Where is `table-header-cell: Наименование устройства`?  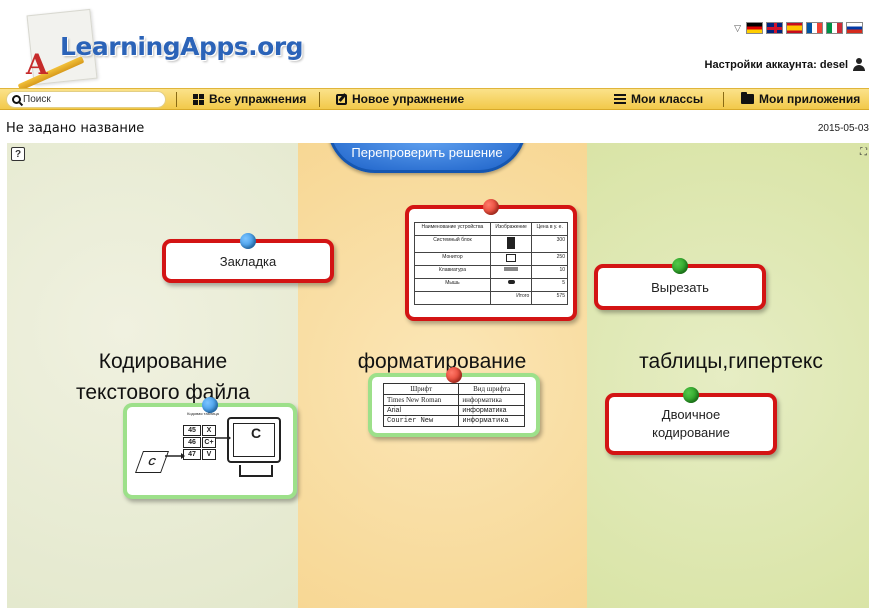 table-header-cell: Наименование устройства is located at coordinates (452, 228).